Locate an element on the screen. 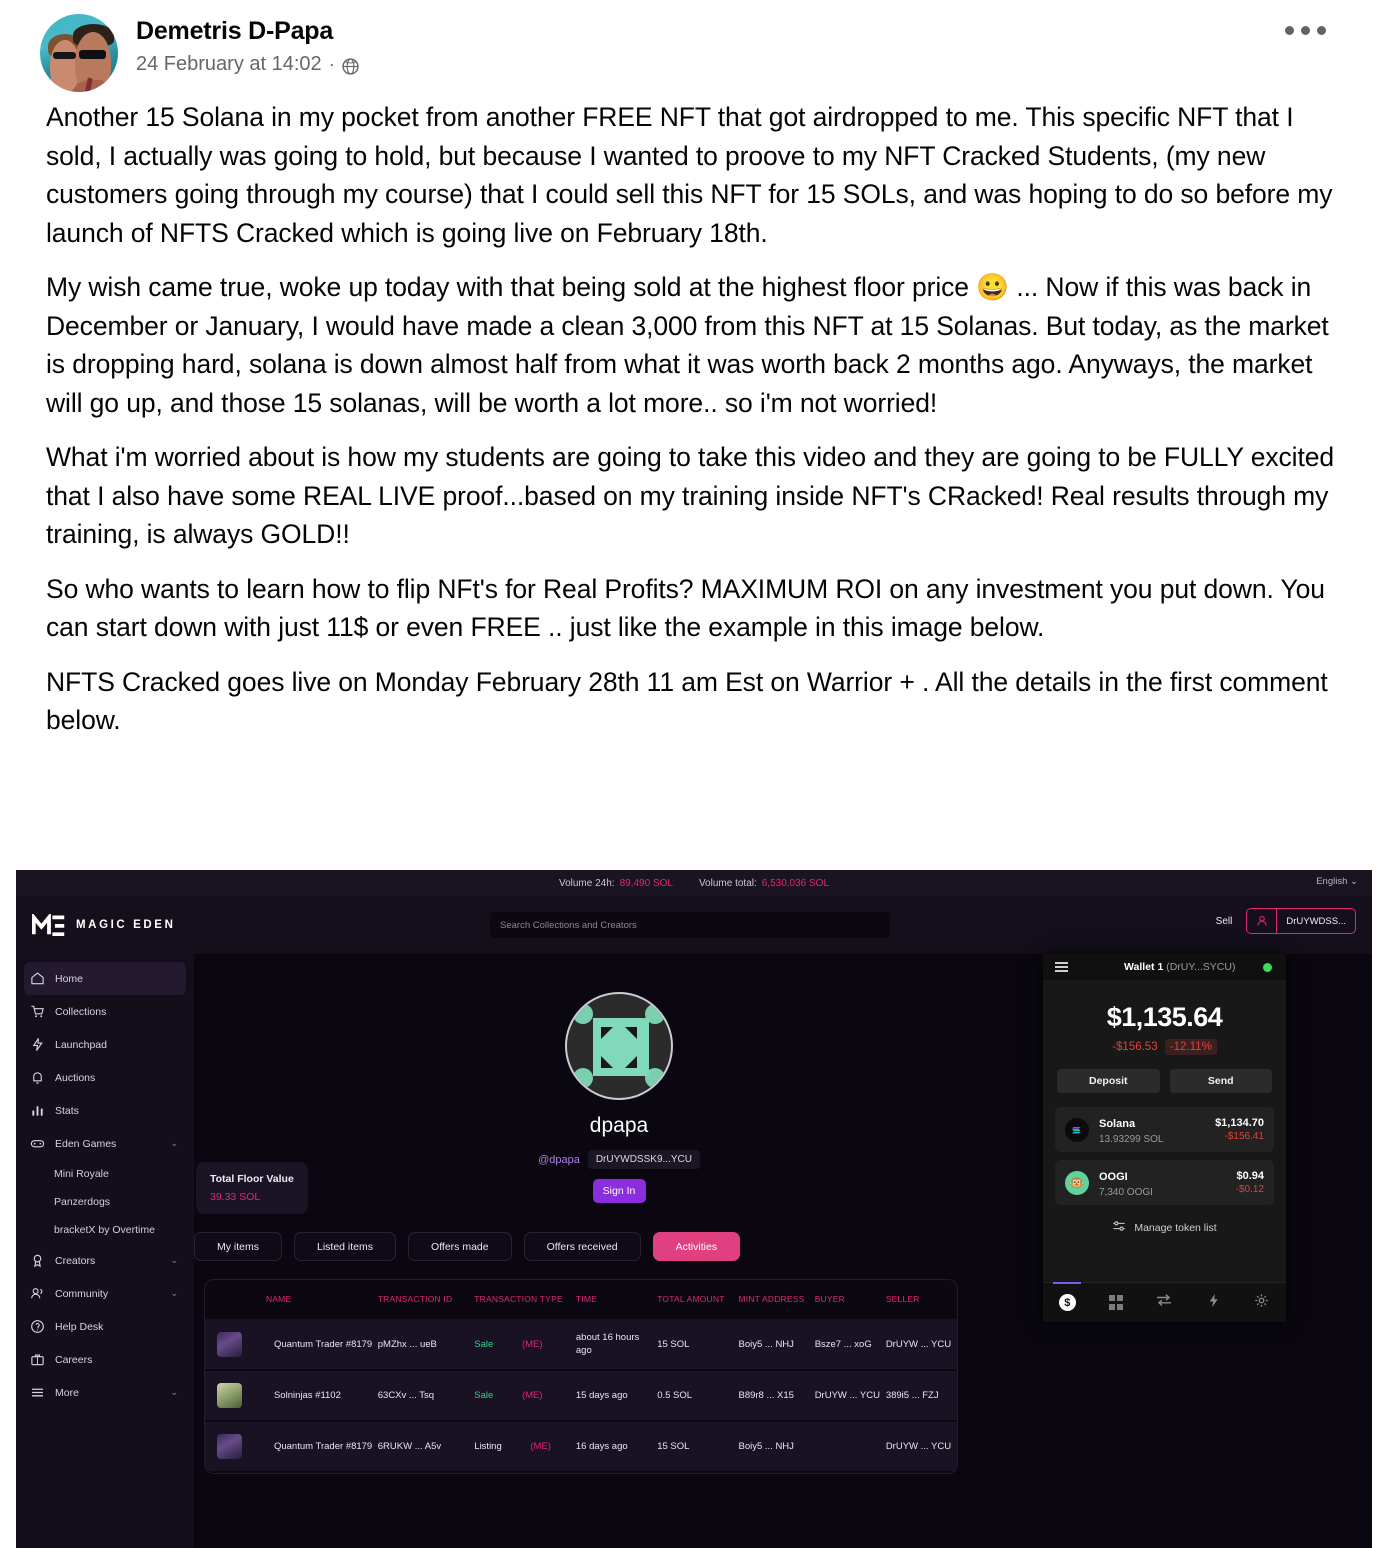 The height and width of the screenshot is (1548, 1388). profile-address-chip: DrUYWDSSK9...YCU is located at coordinates (643, 1159).